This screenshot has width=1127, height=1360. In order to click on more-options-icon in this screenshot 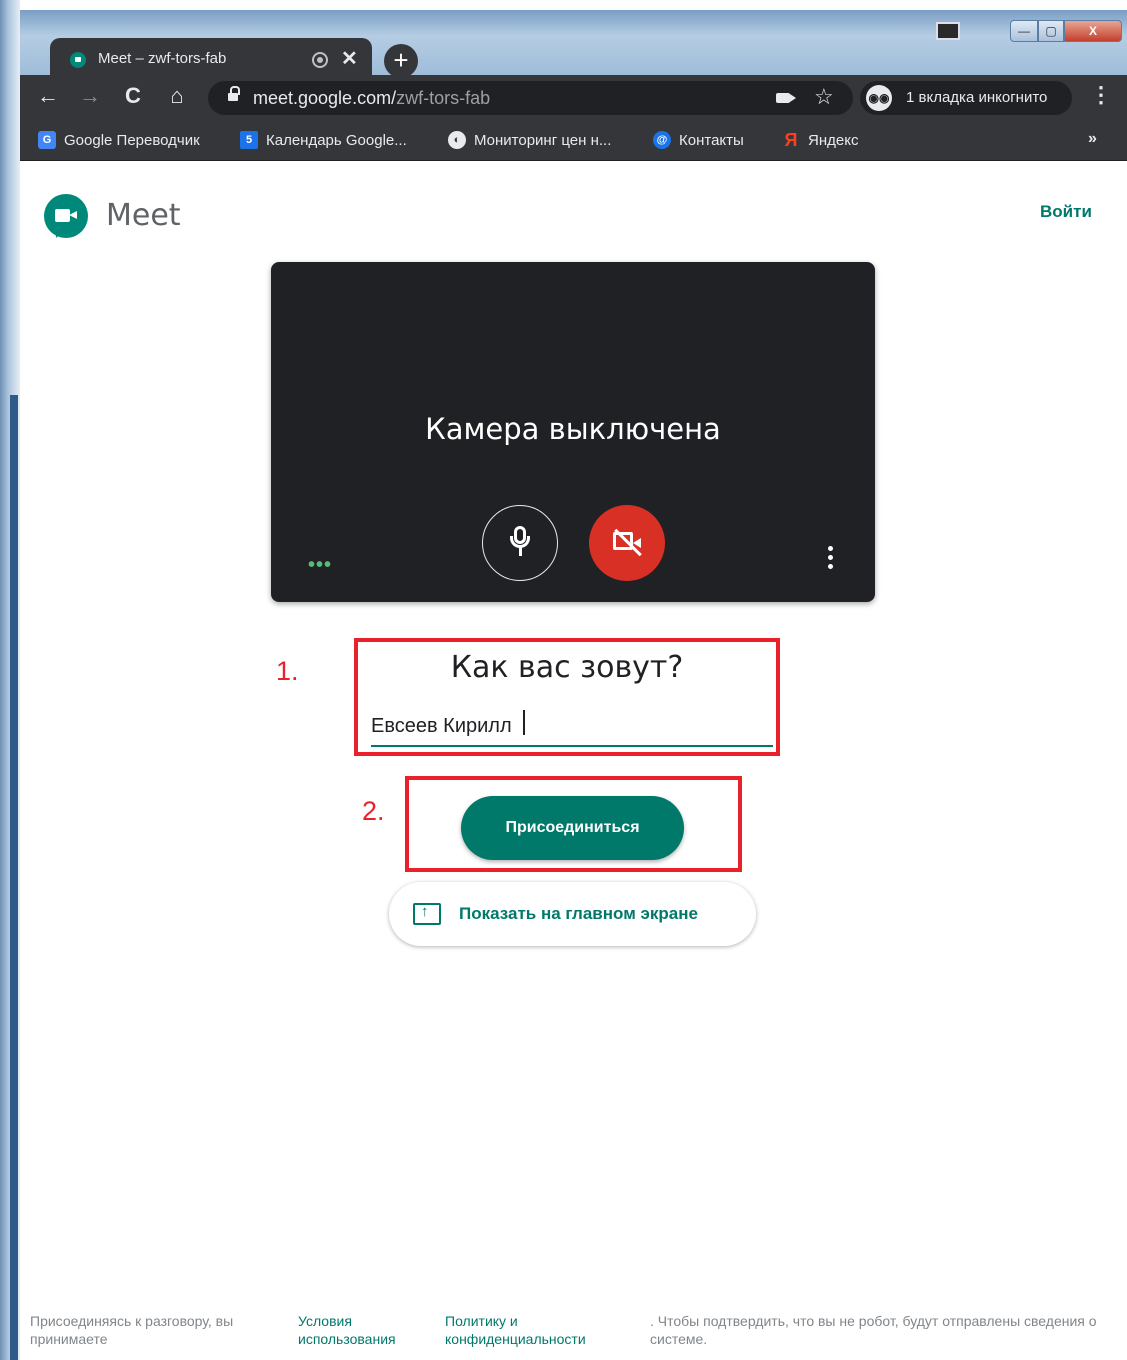, I will do `click(831, 558)`.